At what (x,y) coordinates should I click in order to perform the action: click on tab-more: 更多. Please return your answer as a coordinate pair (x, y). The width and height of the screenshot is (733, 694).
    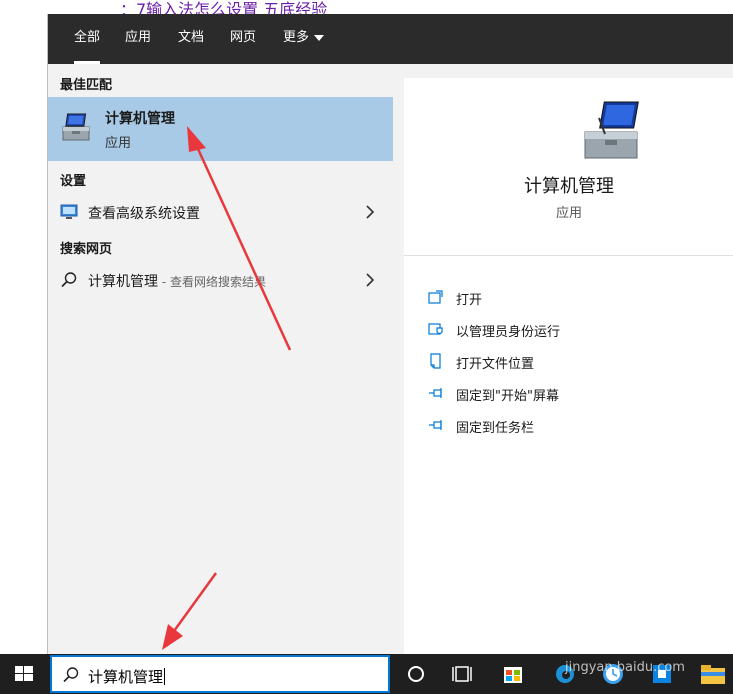
    Looking at the image, I should click on (304, 39).